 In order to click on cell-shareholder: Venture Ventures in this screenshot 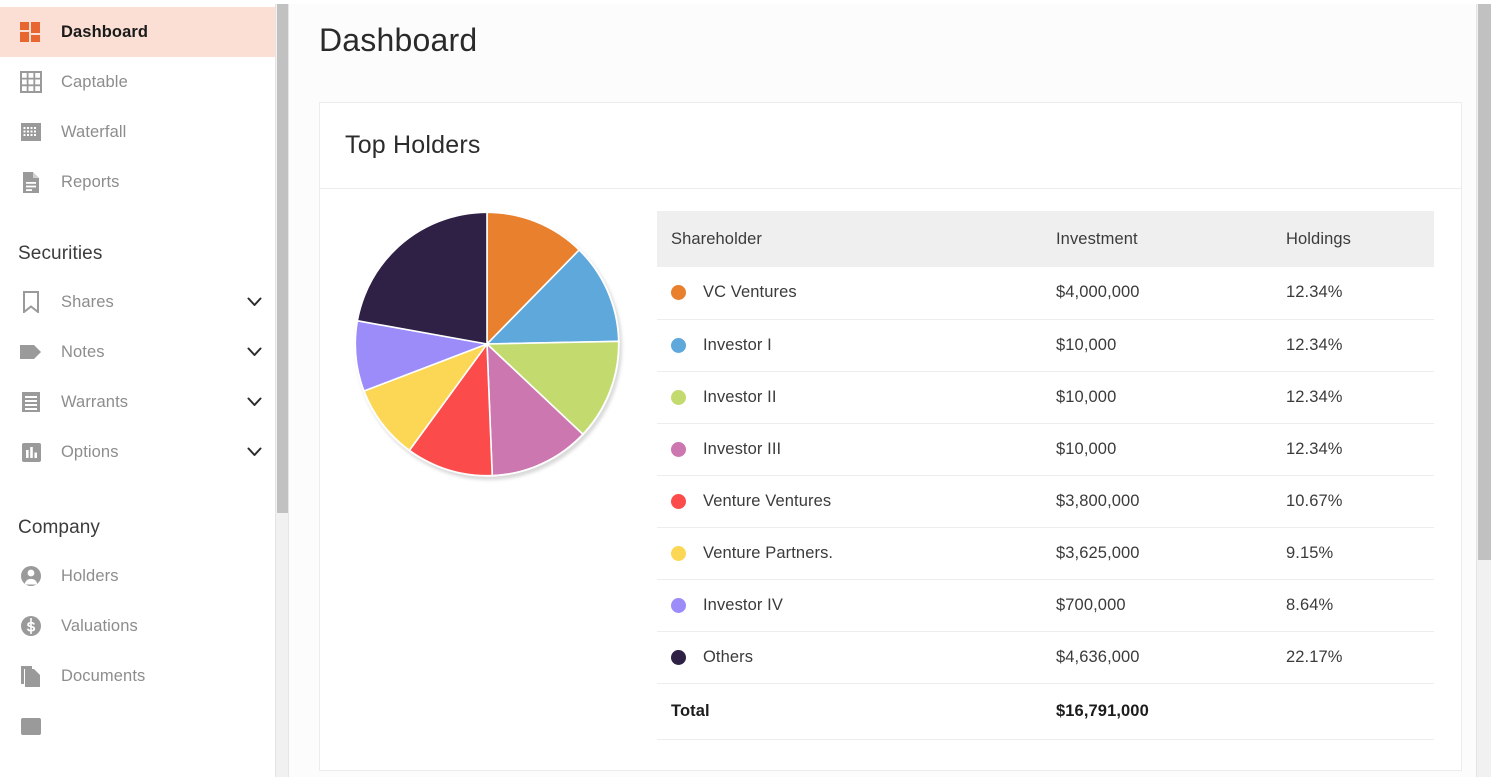, I will do `click(849, 501)`.